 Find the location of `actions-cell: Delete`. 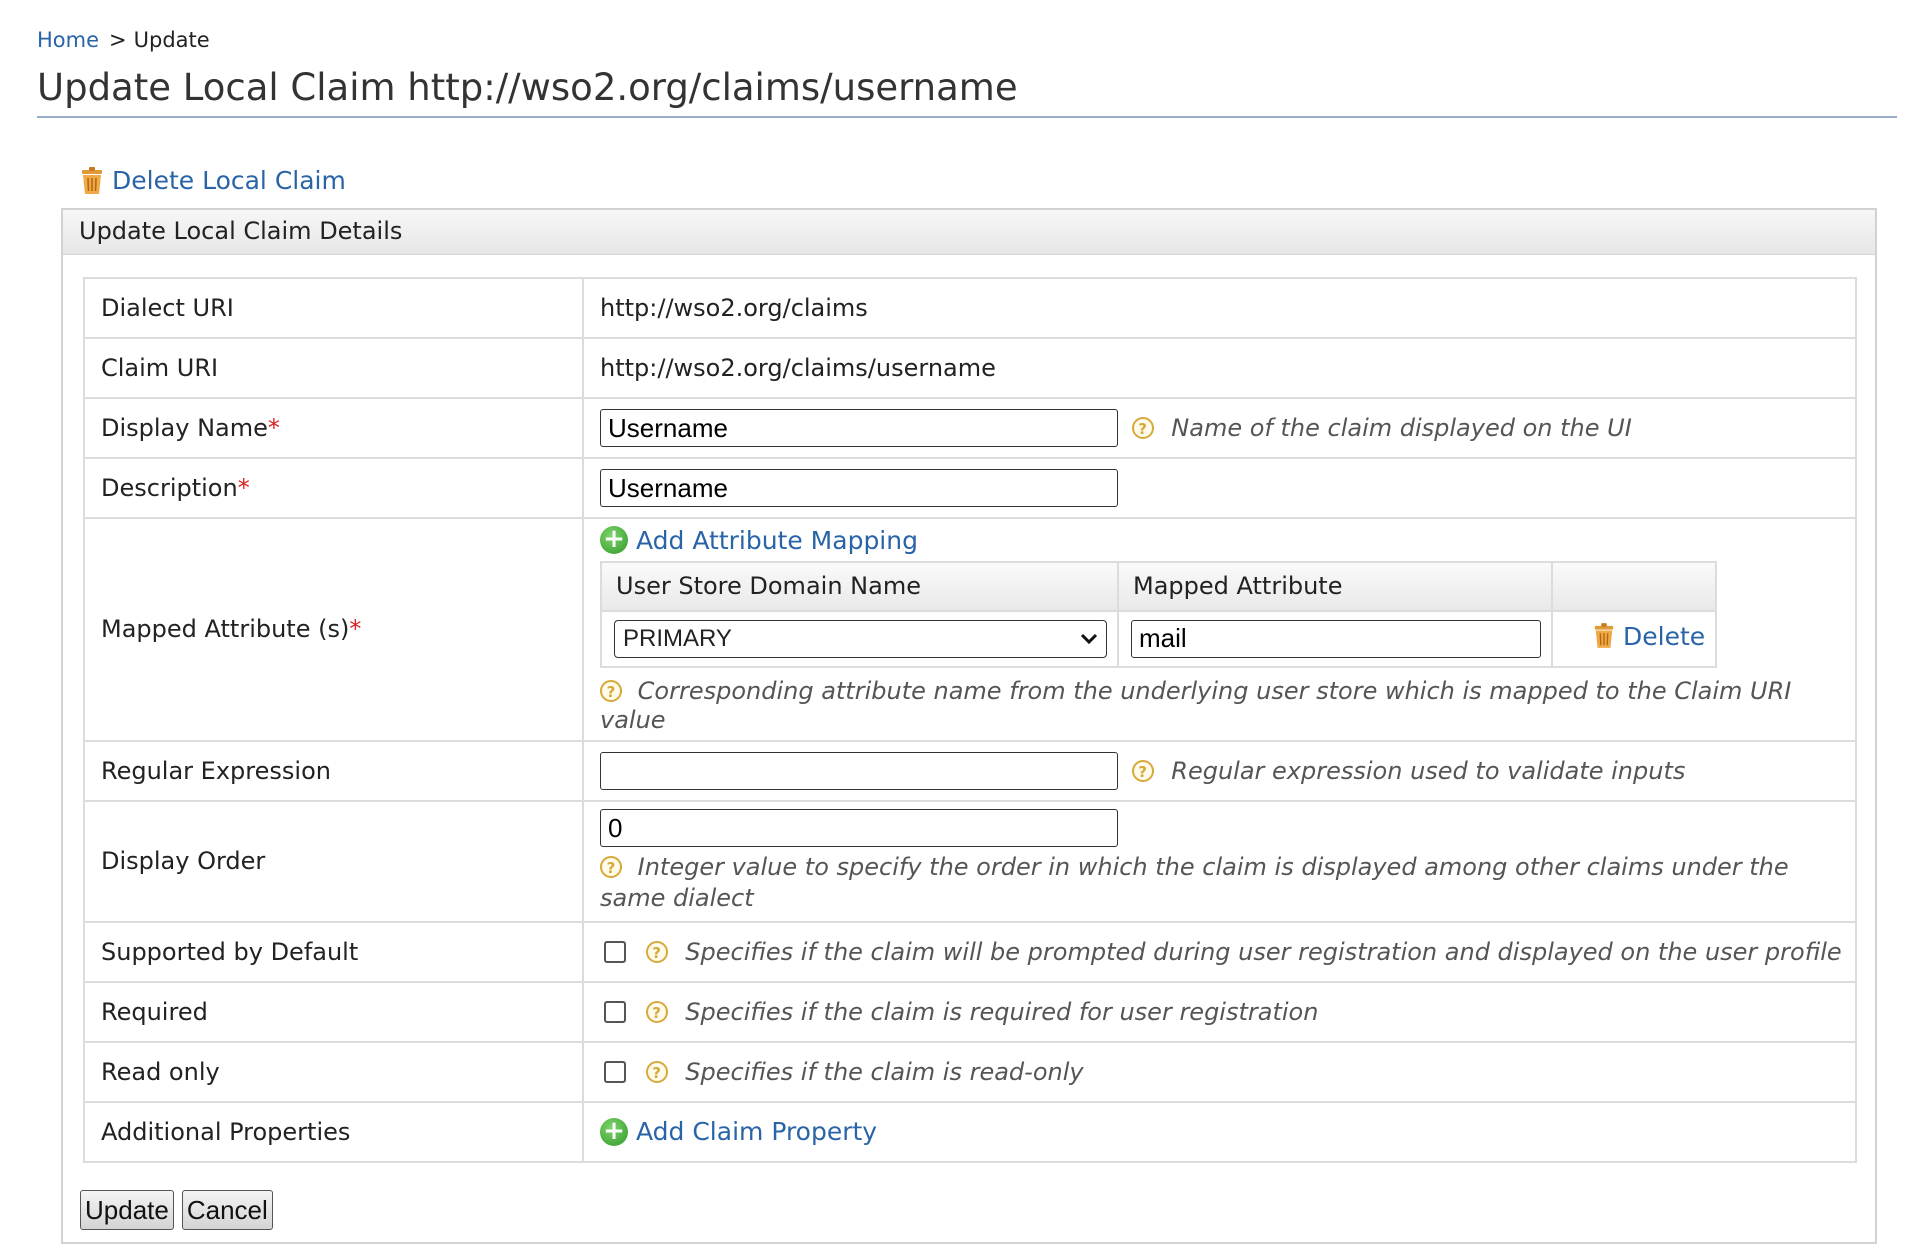

actions-cell: Delete is located at coordinates (1634, 638).